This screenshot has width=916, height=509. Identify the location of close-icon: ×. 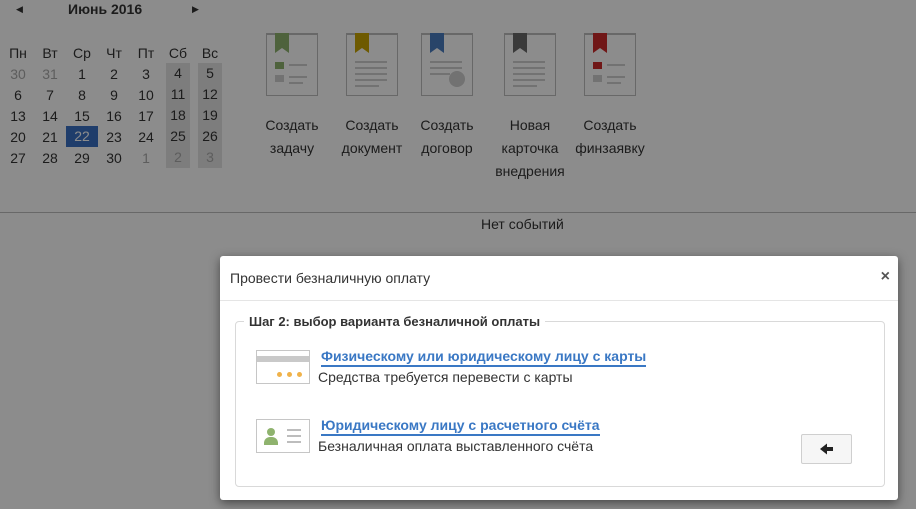
(885, 277).